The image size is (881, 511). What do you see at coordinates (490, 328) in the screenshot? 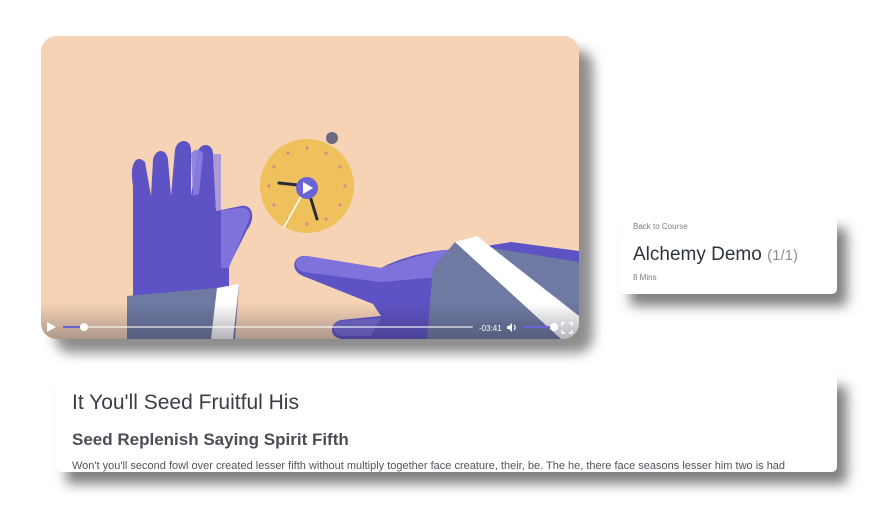
I see `time-remaining: -03:41` at bounding box center [490, 328].